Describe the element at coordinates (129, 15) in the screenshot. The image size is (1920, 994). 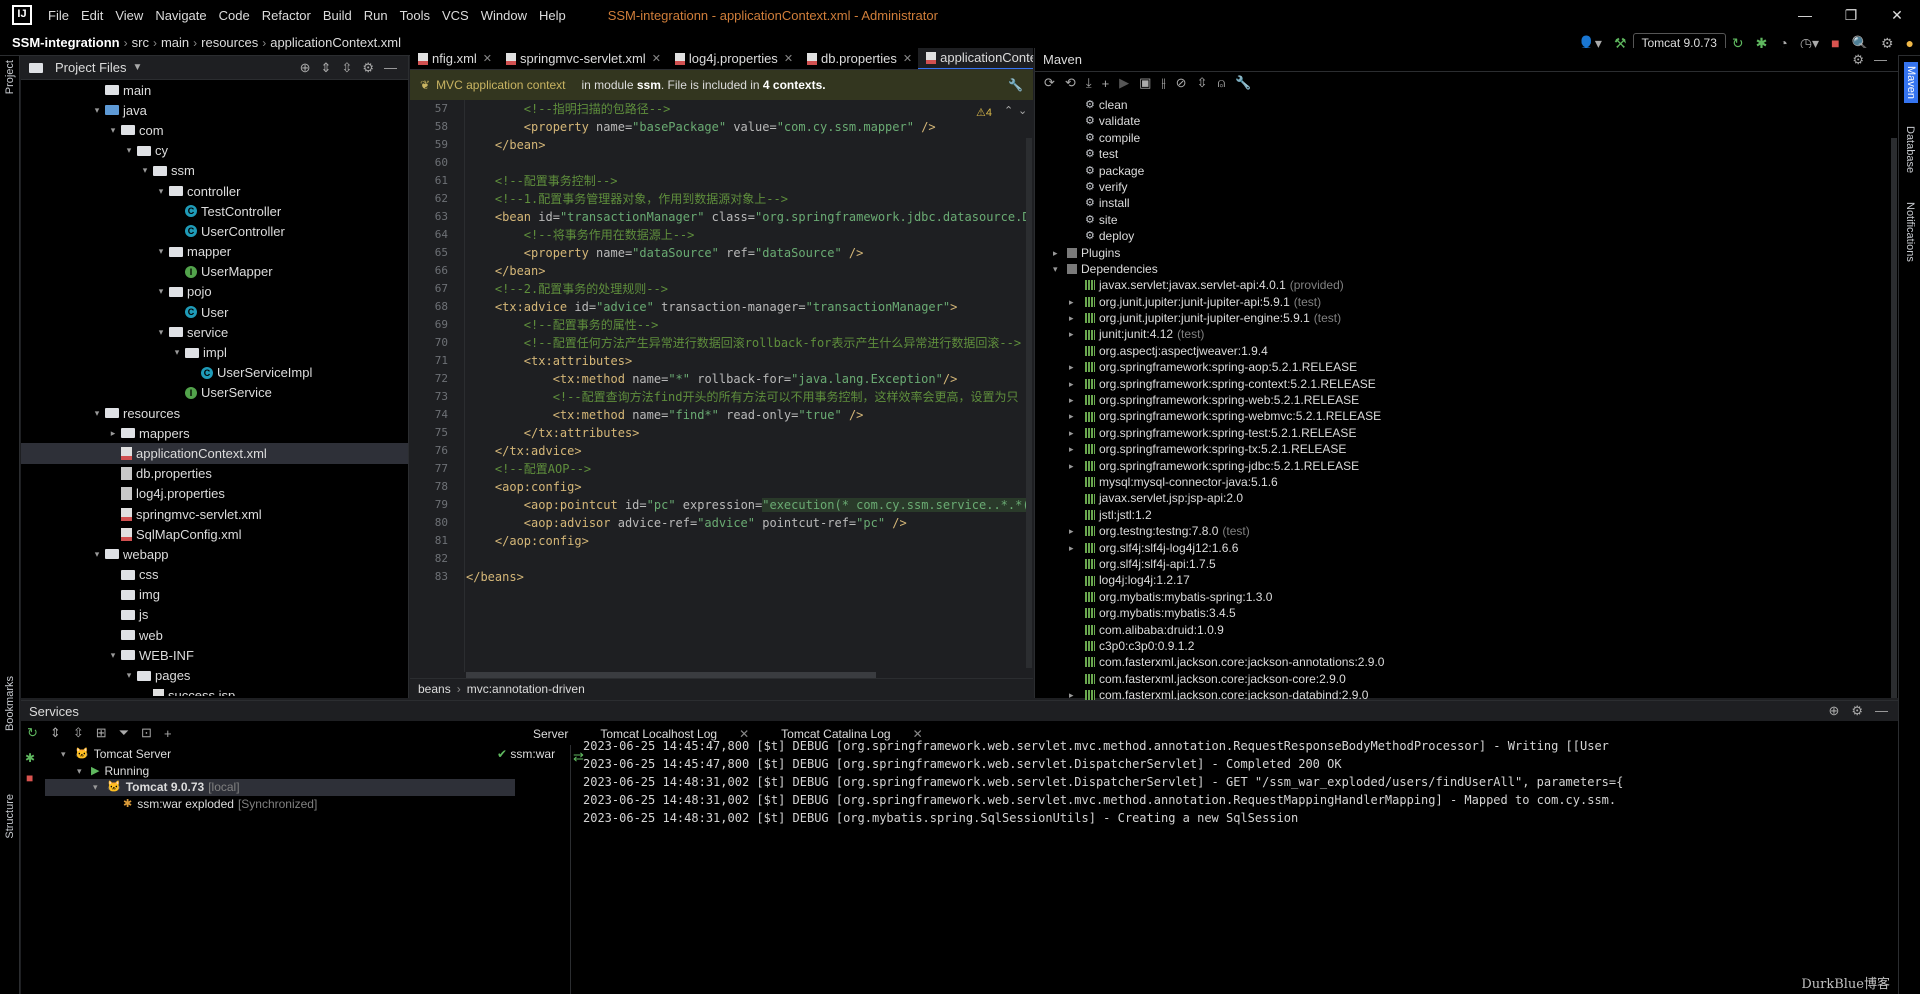
I see `menu-view: View` at that location.